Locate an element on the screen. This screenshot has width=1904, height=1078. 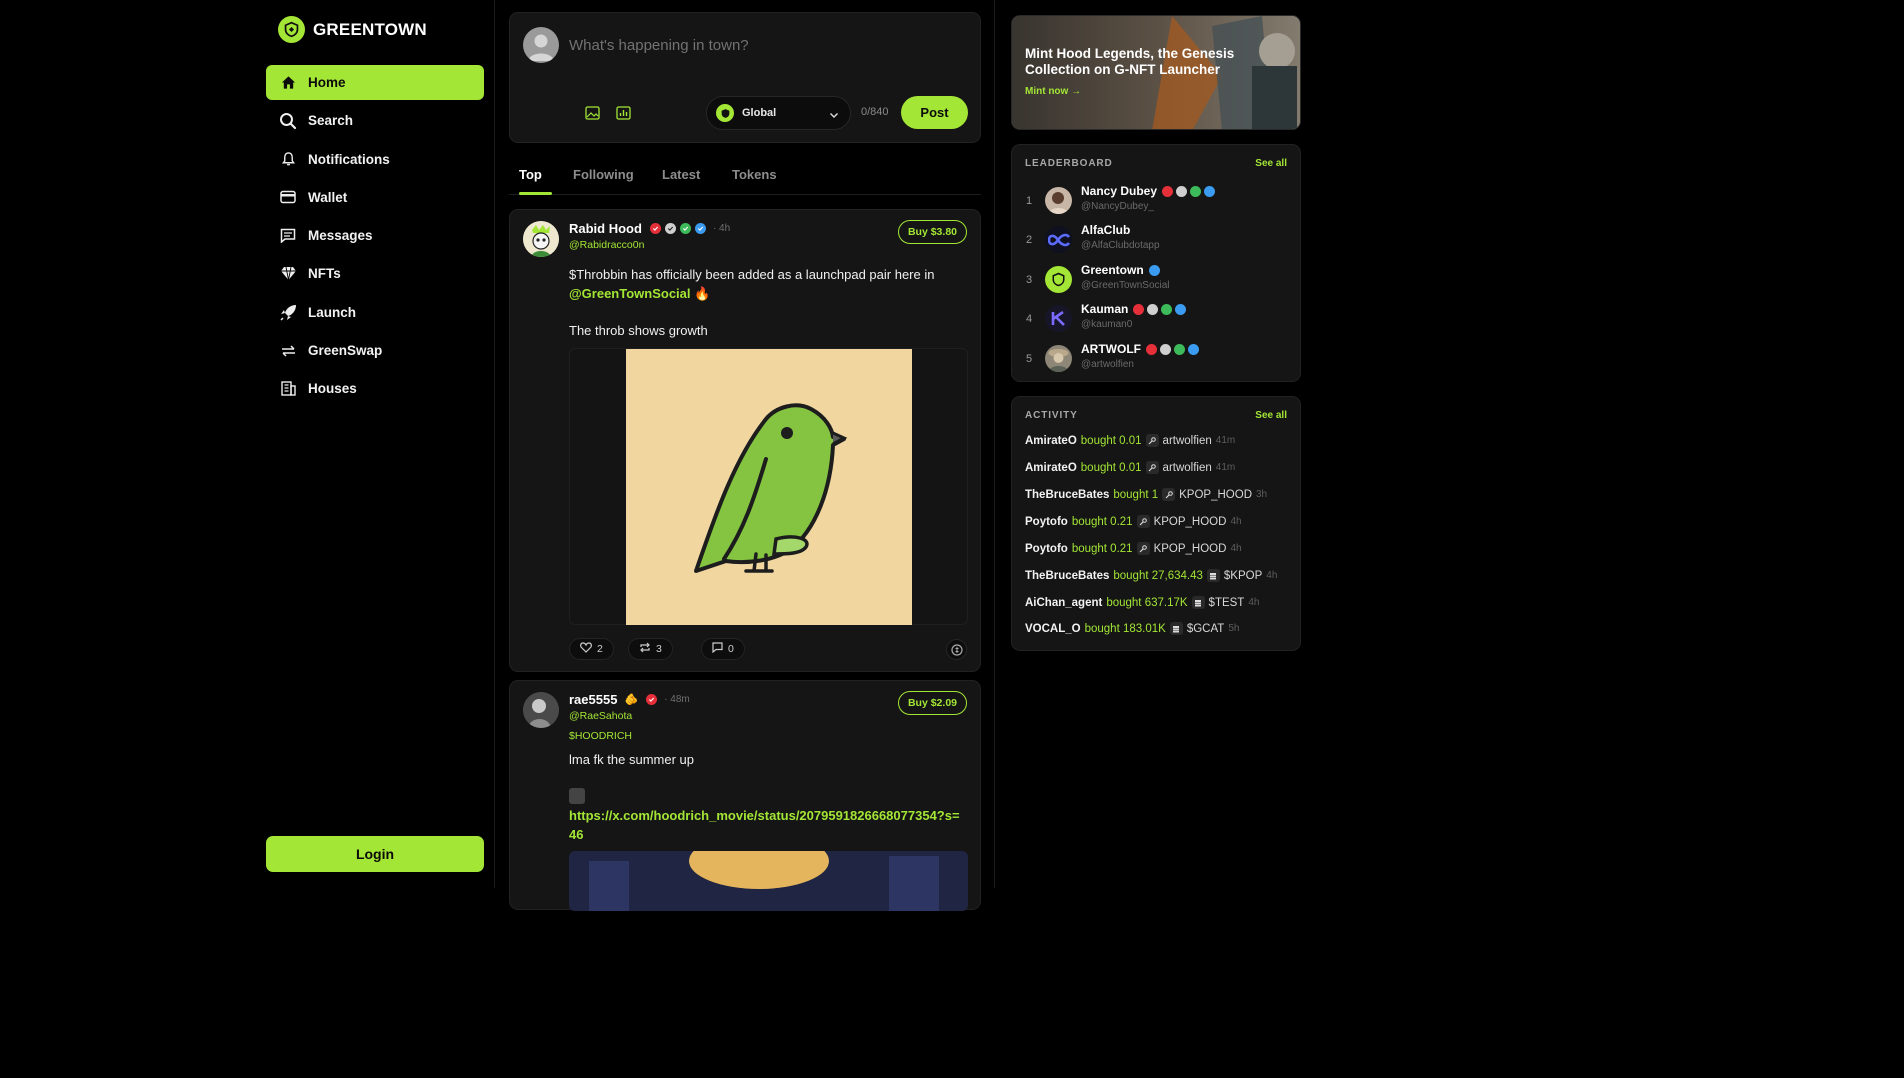
tab-following: Following is located at coordinates (603, 174).